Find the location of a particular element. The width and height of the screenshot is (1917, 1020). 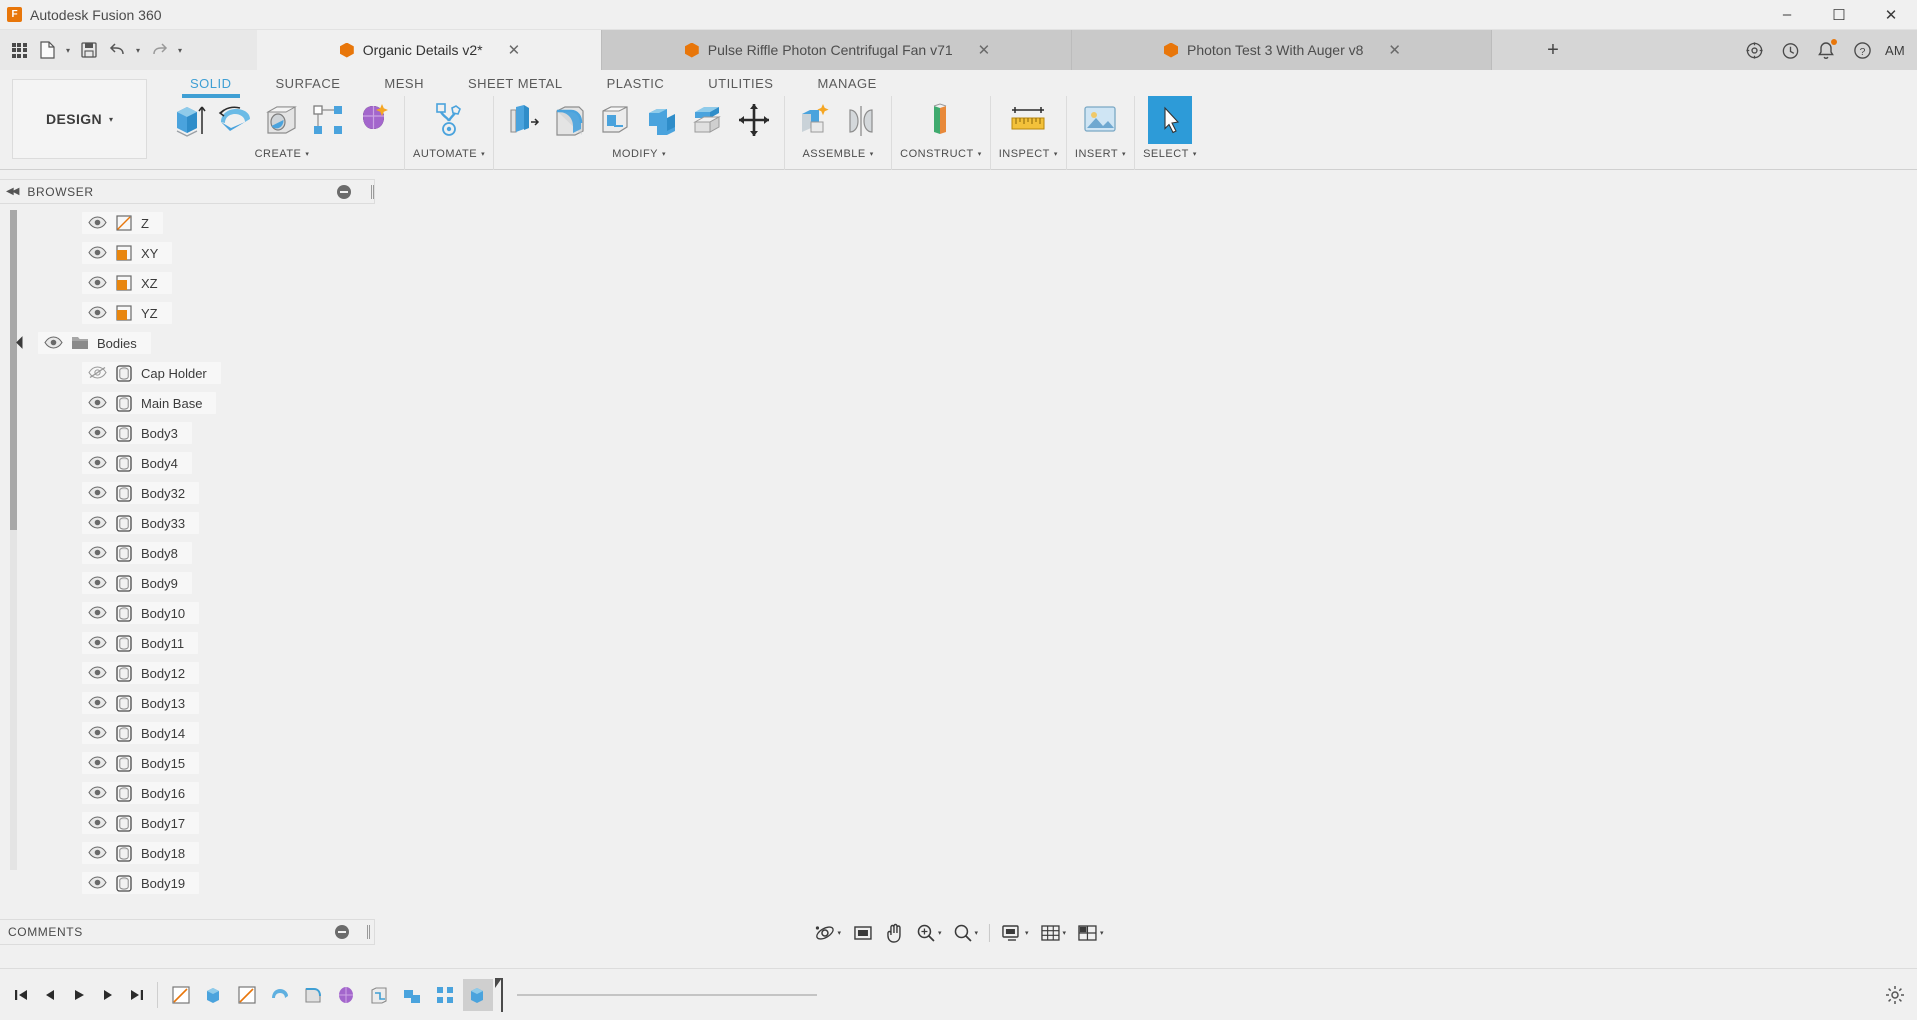

viewcube-face: RIGHT is located at coordinates (1844, 245).